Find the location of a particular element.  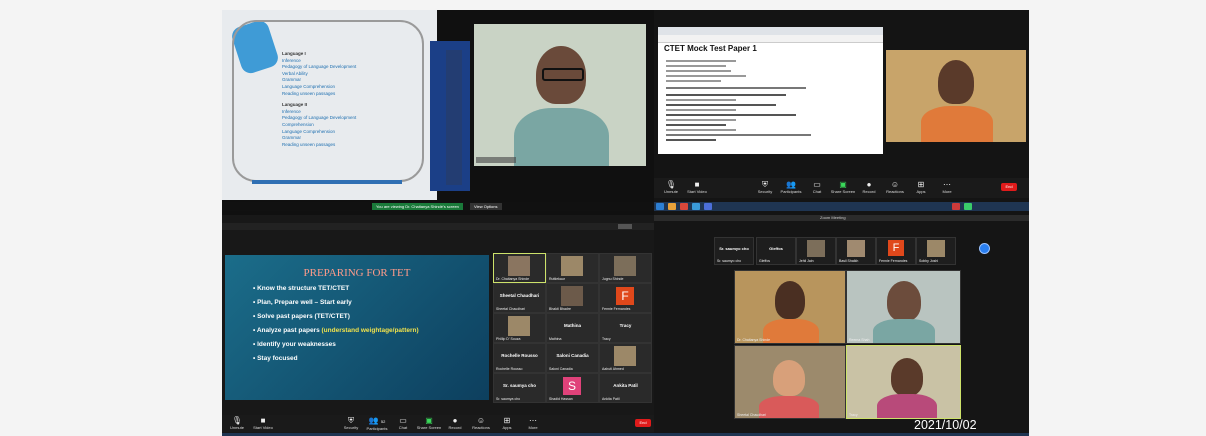

tet-bullet: • Know the structure TET/CTET is located at coordinates (301, 288).